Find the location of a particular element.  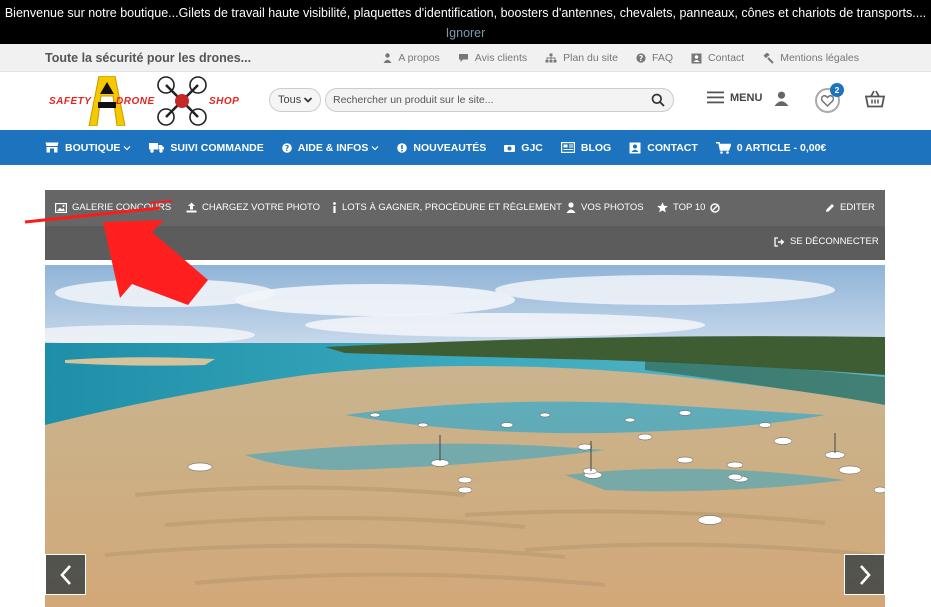

drone-icon is located at coordinates (182, 101).